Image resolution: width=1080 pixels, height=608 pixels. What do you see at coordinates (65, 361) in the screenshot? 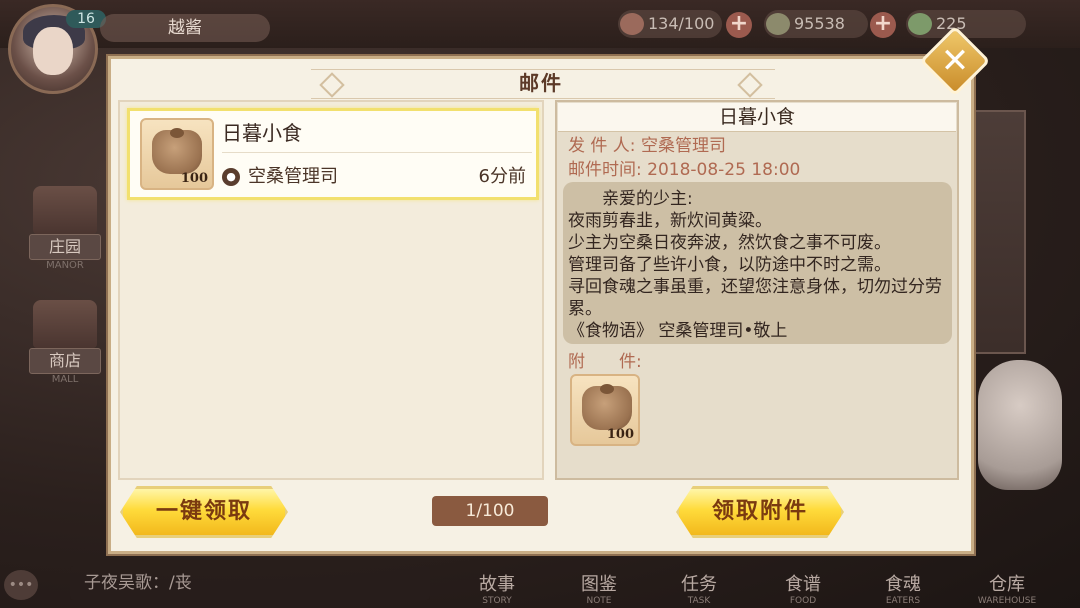
I see `sidebar-item-label: 商店` at bounding box center [65, 361].